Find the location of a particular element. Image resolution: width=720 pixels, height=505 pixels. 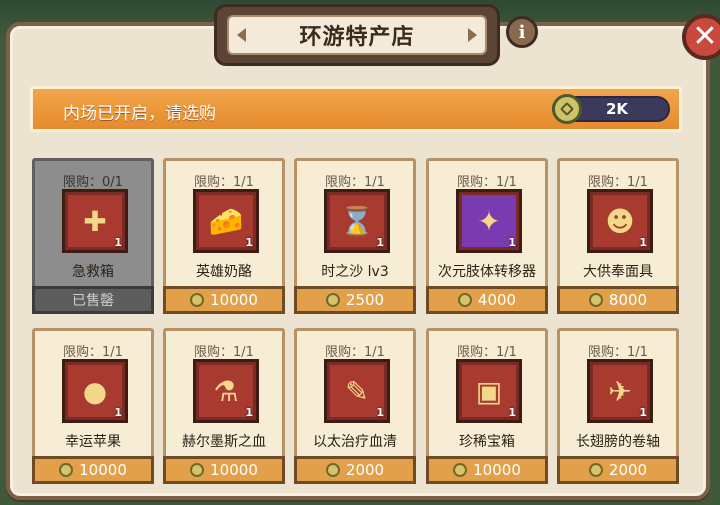

shop-item-card: 限购：1/1 ● 1 幸运苹果 10000 is located at coordinates (93, 406).